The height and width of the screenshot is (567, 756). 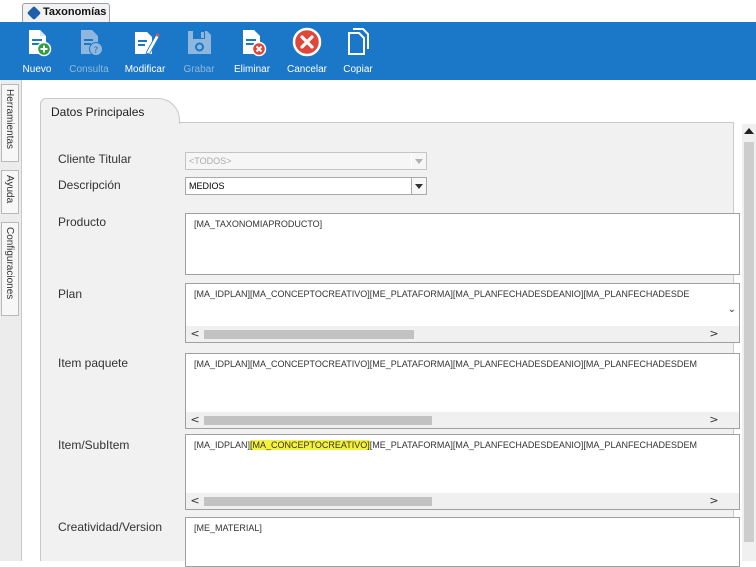 I want to click on side-tab-configuraciones: Configuraciones, so click(x=10, y=269).